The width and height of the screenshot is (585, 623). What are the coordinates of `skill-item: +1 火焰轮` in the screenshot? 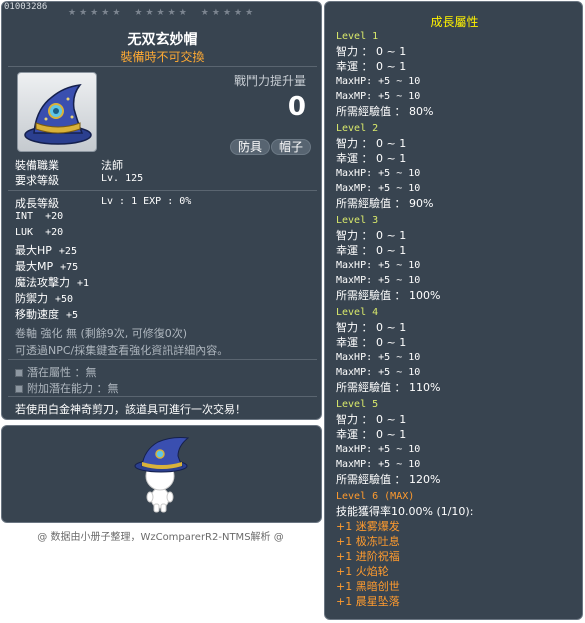 It's located at (362, 571).